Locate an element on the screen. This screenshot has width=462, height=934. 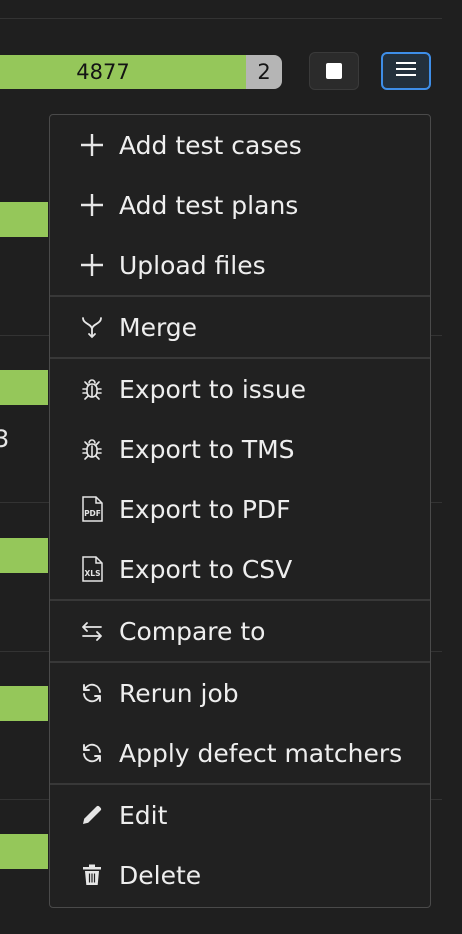
menu-item-export-to-pdf: PDF Export to PDF is located at coordinates (240, 509).